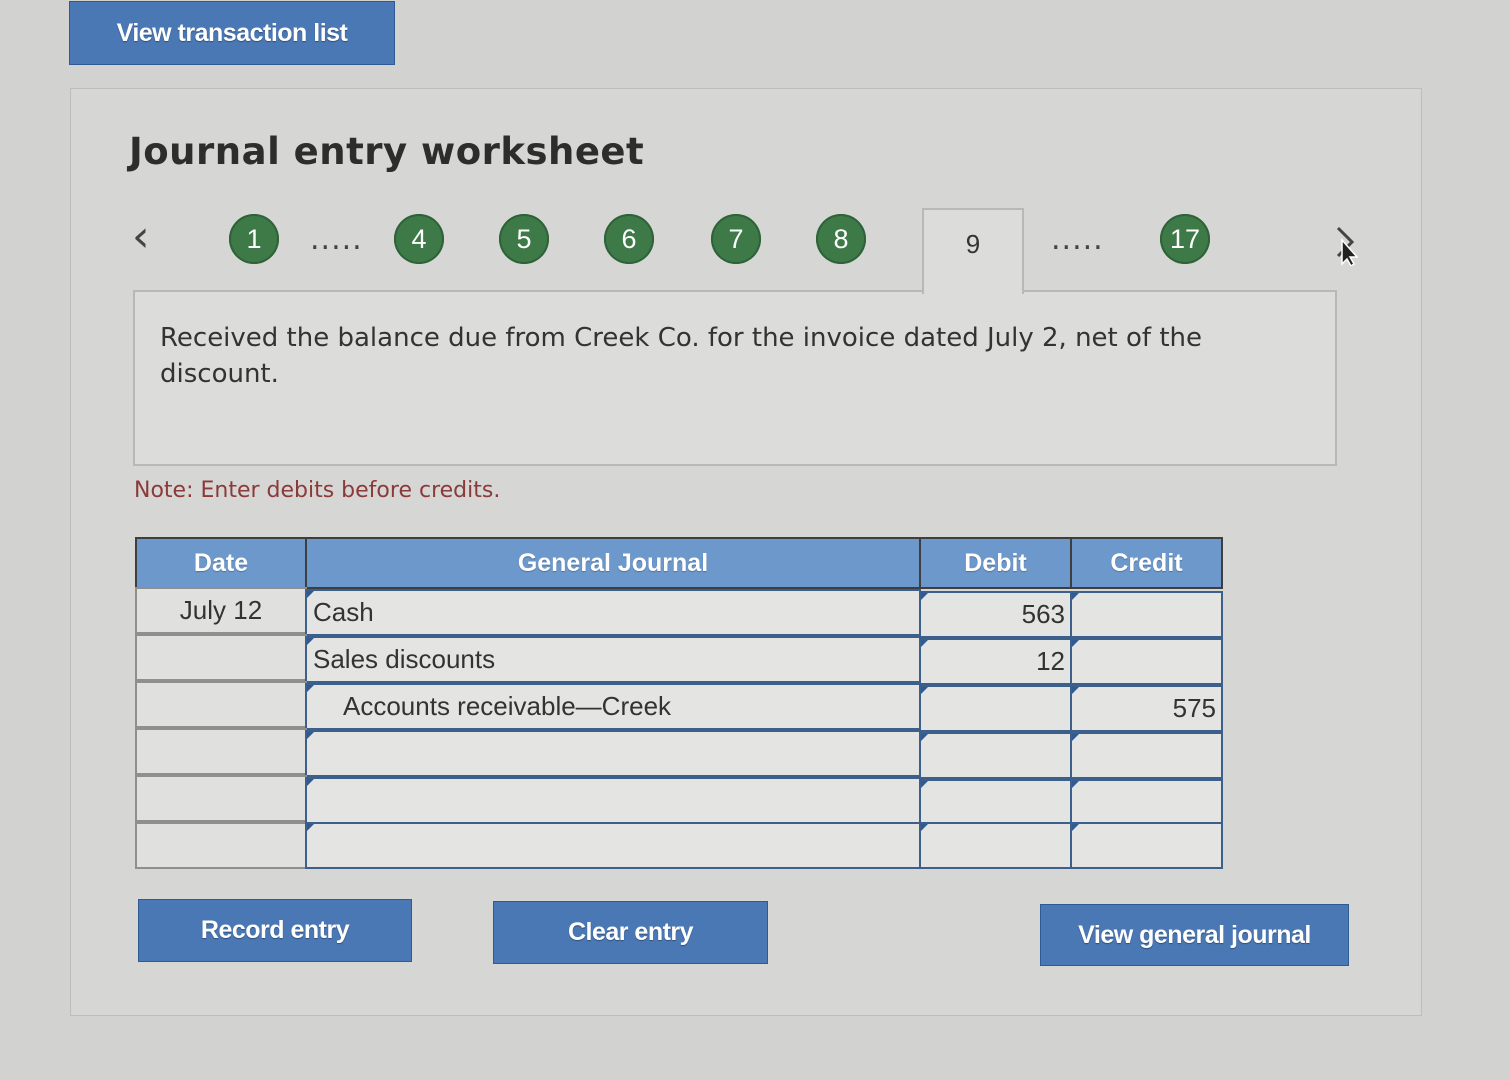 This screenshot has height=1080, width=1510. What do you see at coordinates (1194, 708) in the screenshot?
I see `credit-value: 575` at bounding box center [1194, 708].